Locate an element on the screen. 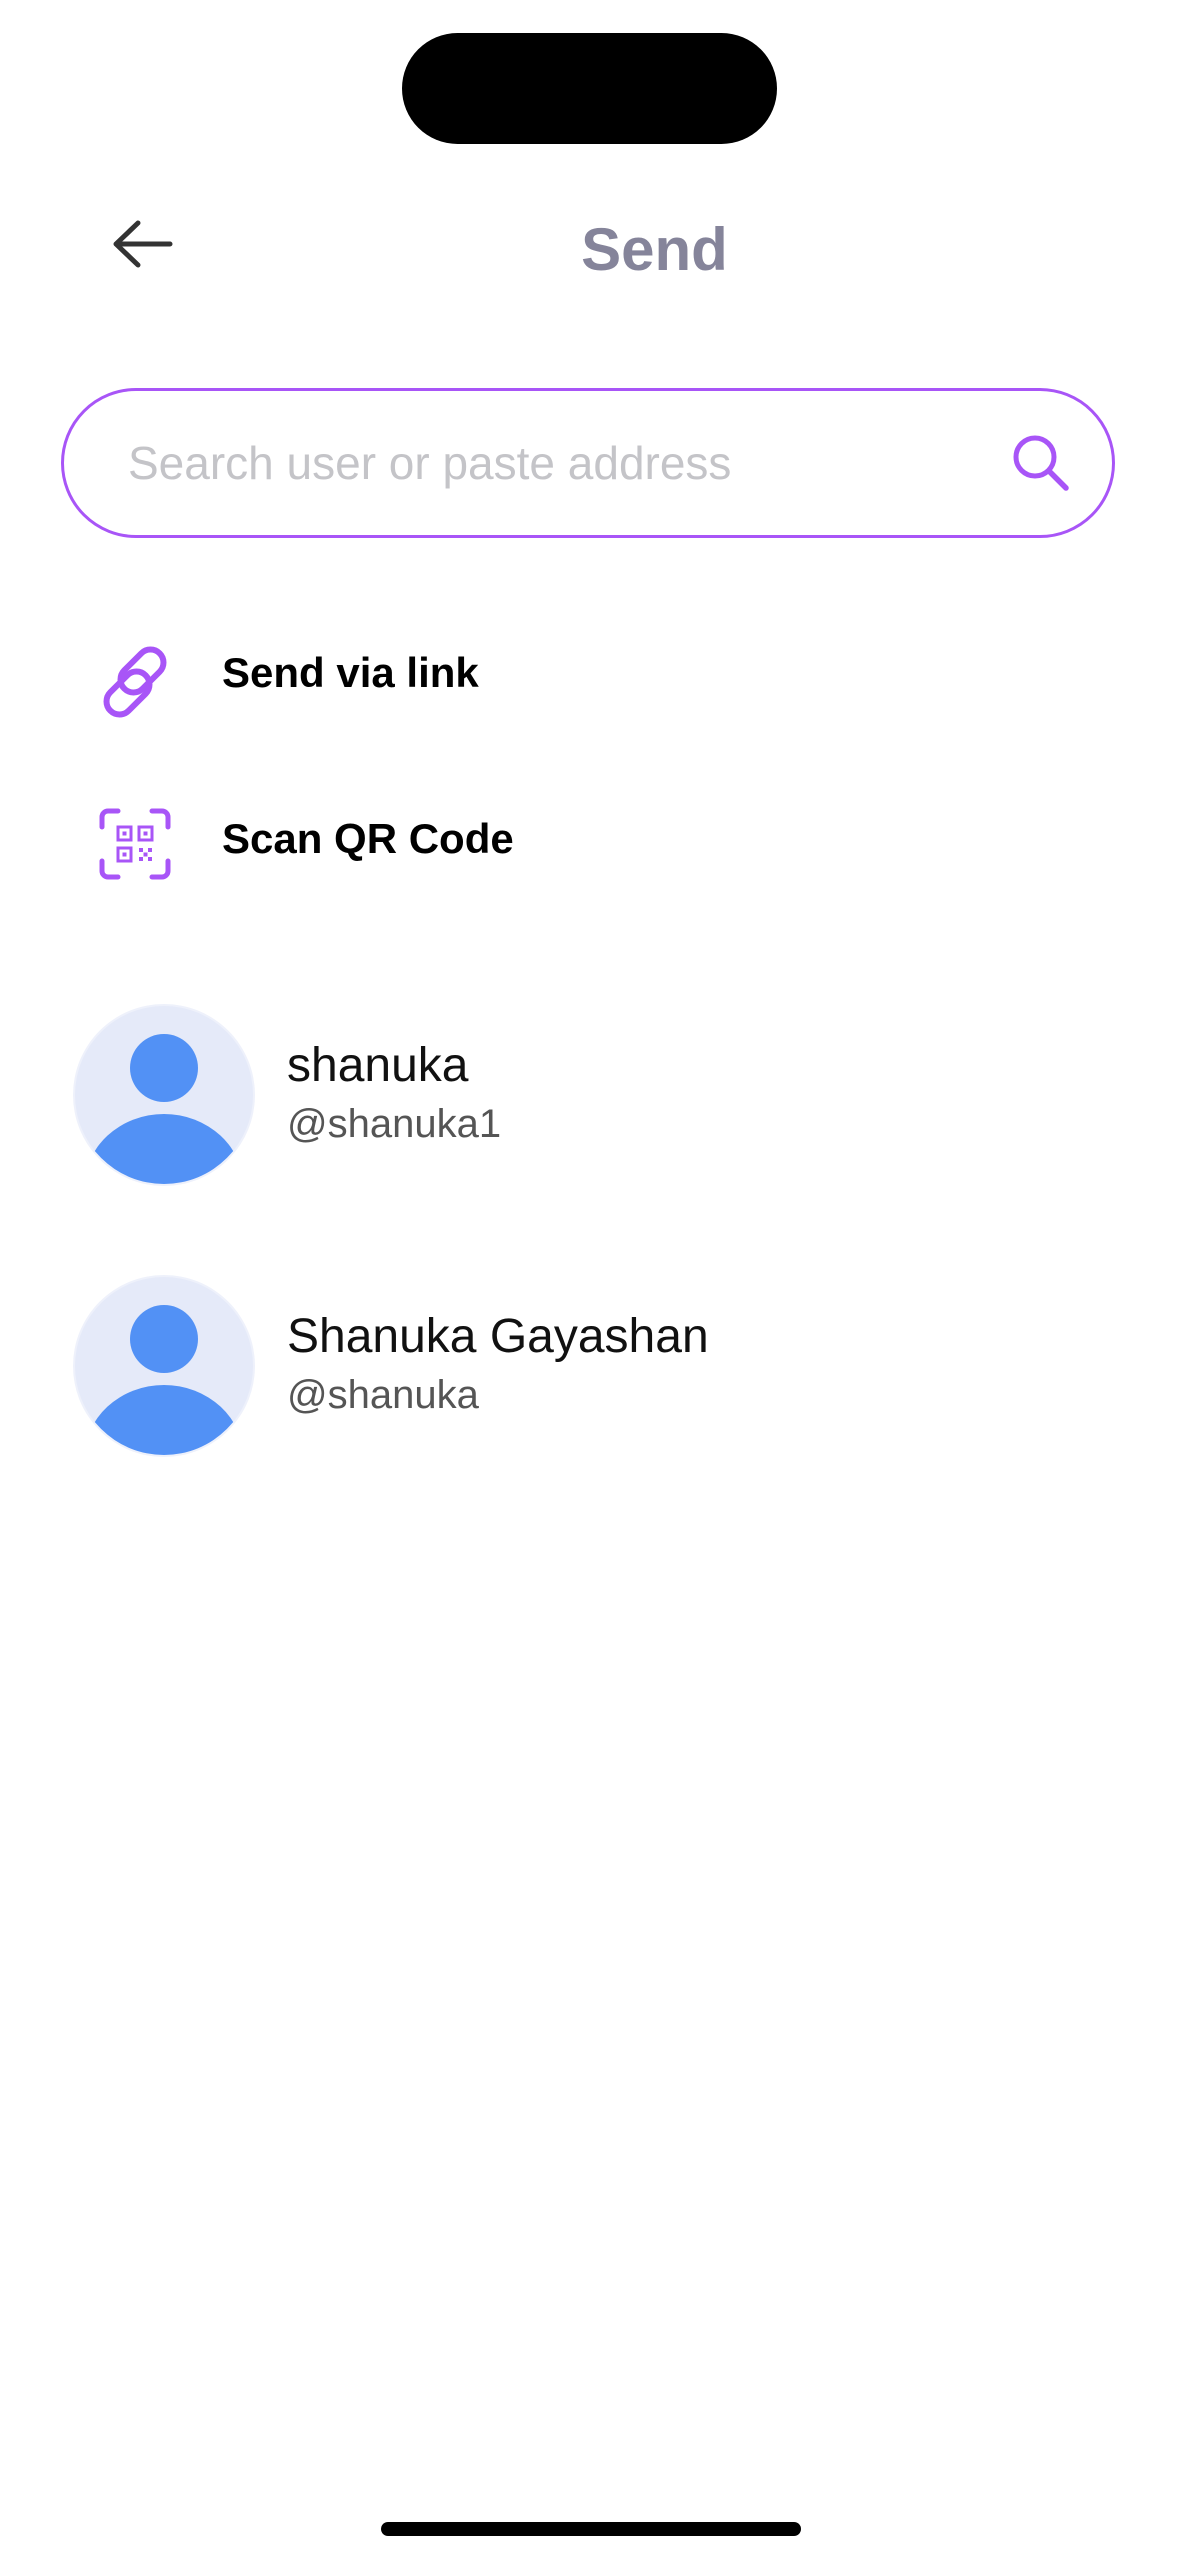 This screenshot has width=1179, height=2556. qr-code-icon is located at coordinates (135, 844).